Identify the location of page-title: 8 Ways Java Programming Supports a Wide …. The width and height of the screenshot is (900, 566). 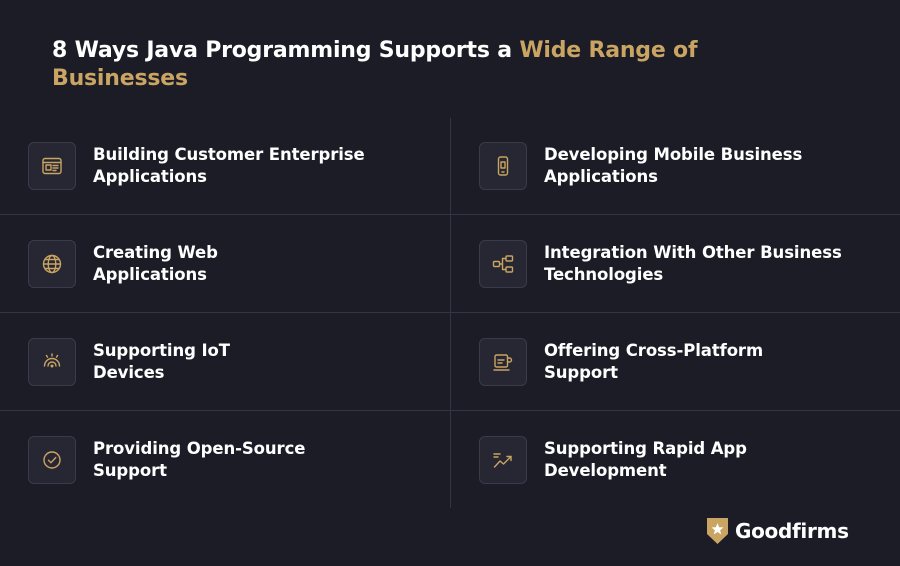
(432, 65).